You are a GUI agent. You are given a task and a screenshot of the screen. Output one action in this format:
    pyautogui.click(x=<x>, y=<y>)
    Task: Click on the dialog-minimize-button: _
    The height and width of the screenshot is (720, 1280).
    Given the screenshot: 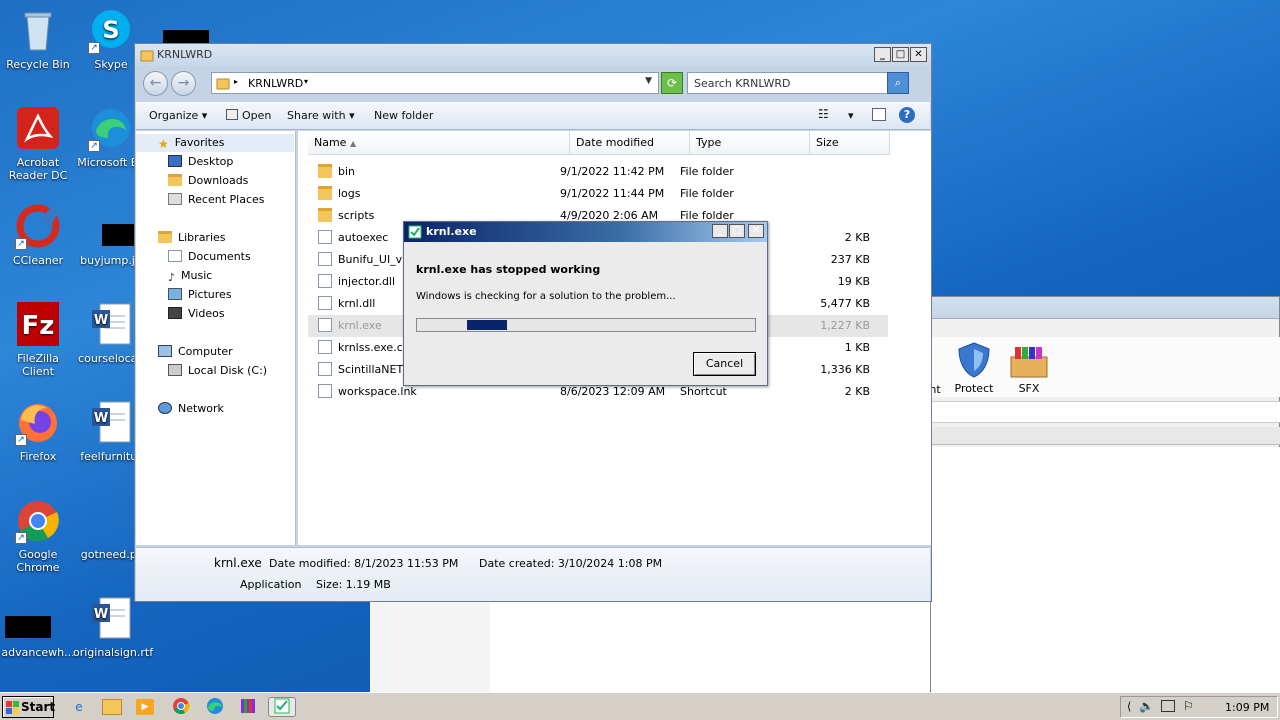 What is the action you would take?
    pyautogui.click(x=720, y=231)
    